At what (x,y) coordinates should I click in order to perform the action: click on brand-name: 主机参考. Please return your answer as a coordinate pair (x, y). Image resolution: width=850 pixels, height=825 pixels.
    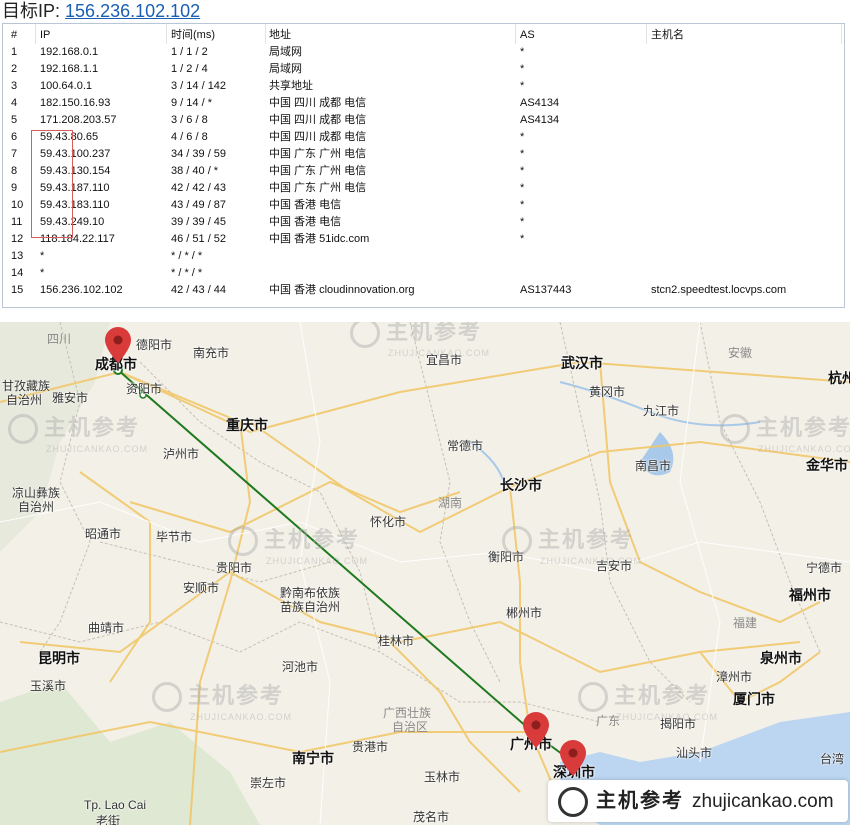
    Looking at the image, I should click on (640, 801).